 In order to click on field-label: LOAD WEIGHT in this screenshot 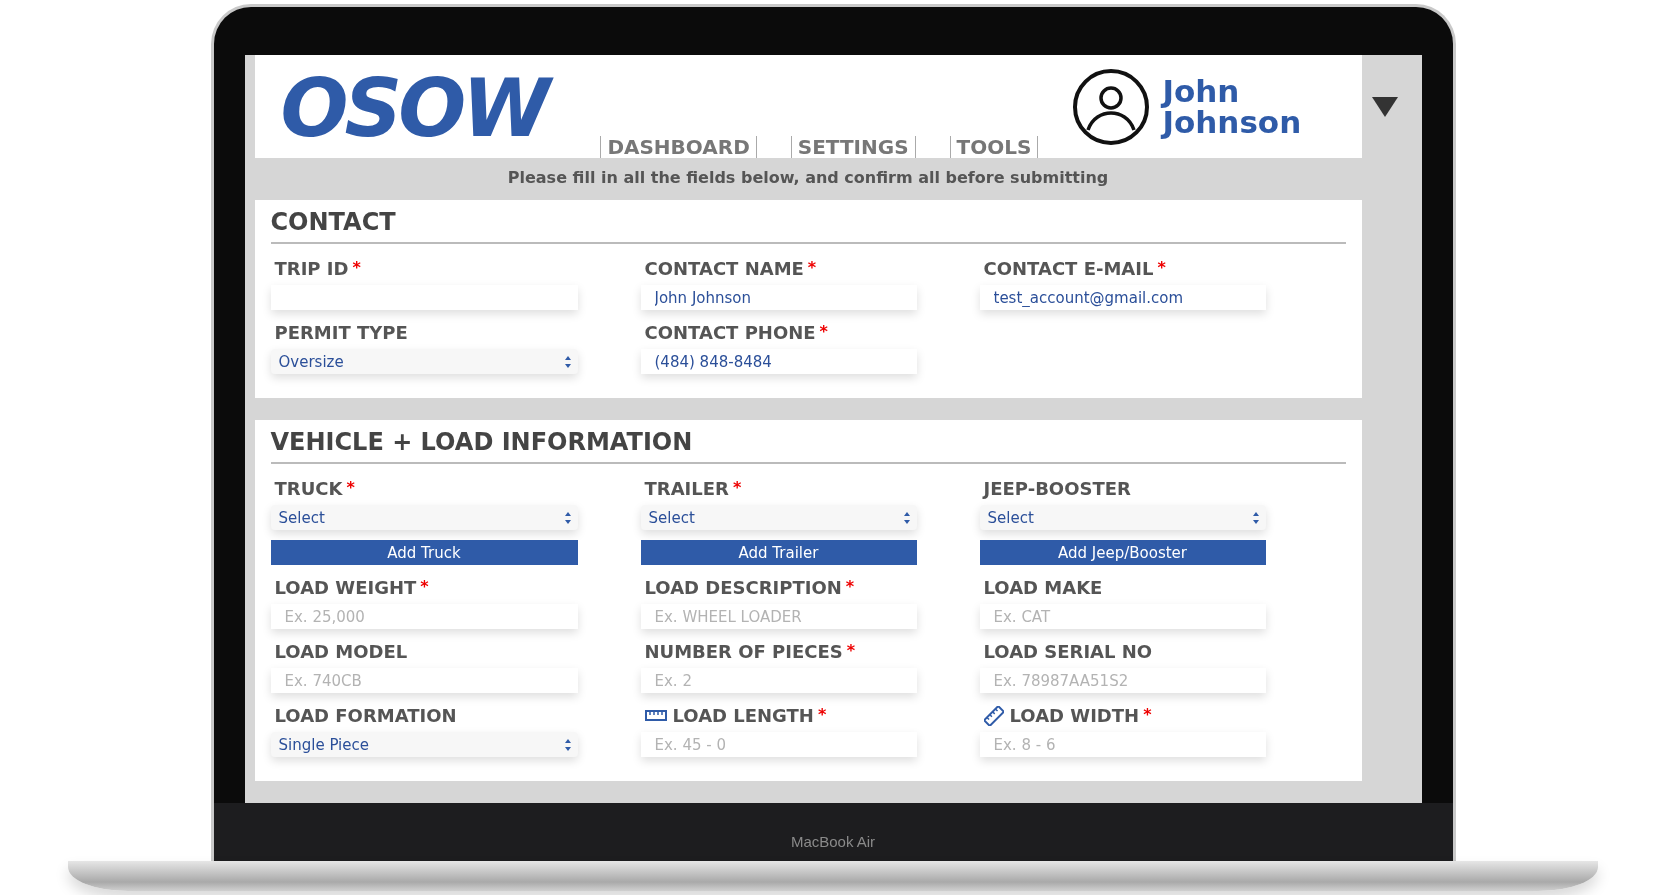, I will do `click(345, 587)`.